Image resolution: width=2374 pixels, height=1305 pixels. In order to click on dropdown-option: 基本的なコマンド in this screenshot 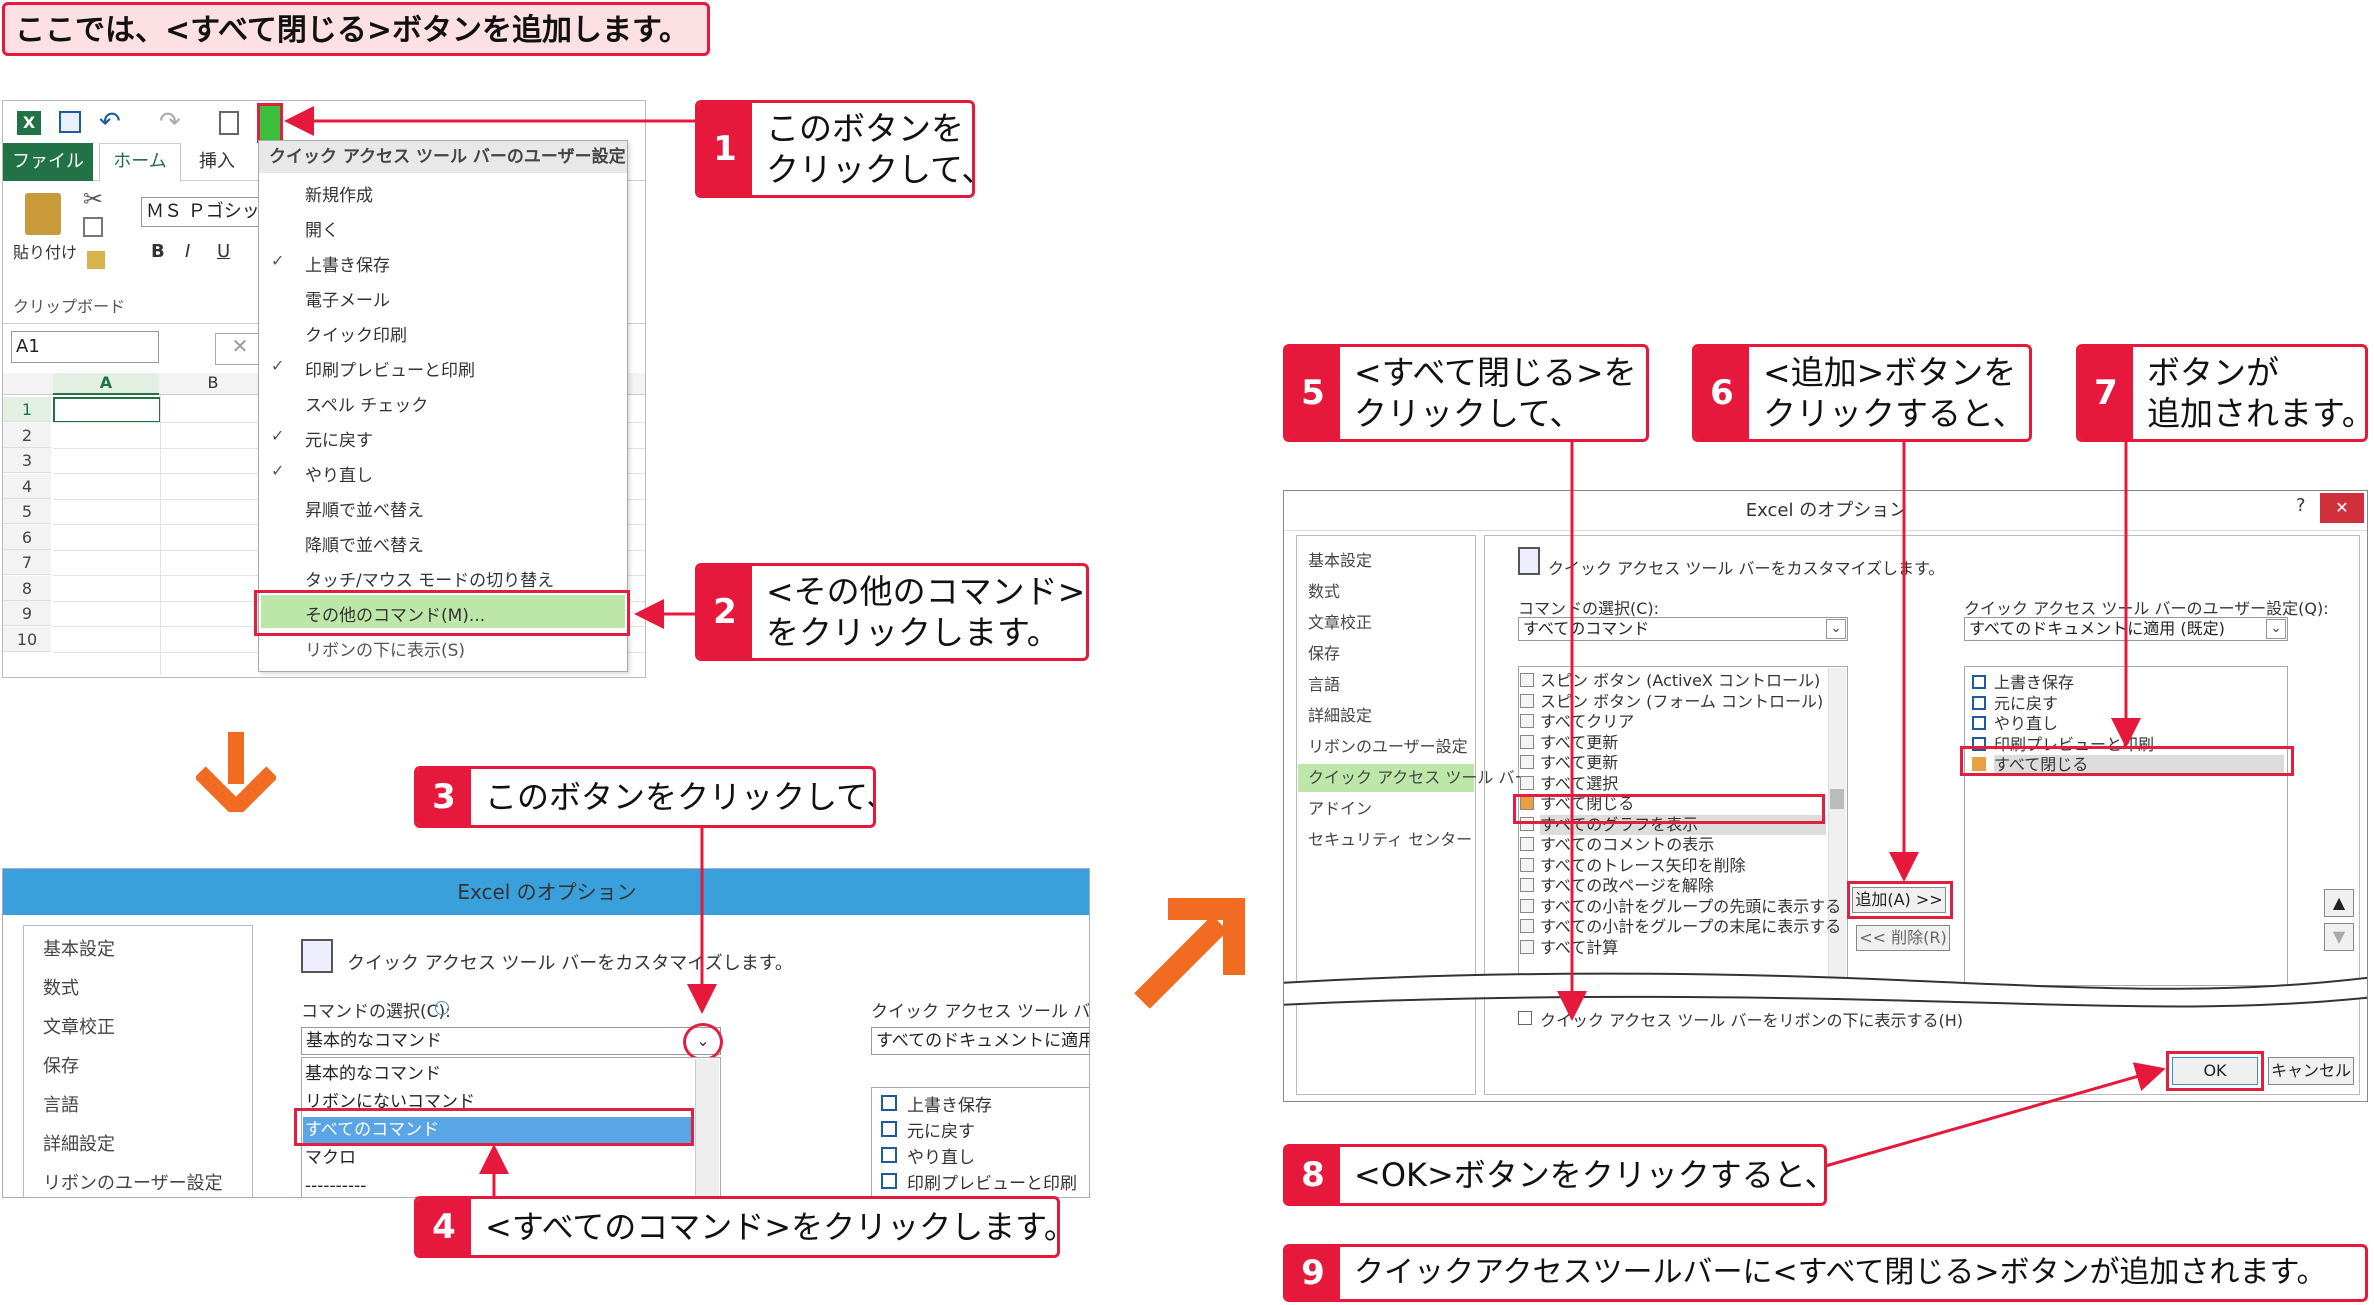, I will do `click(498, 1074)`.